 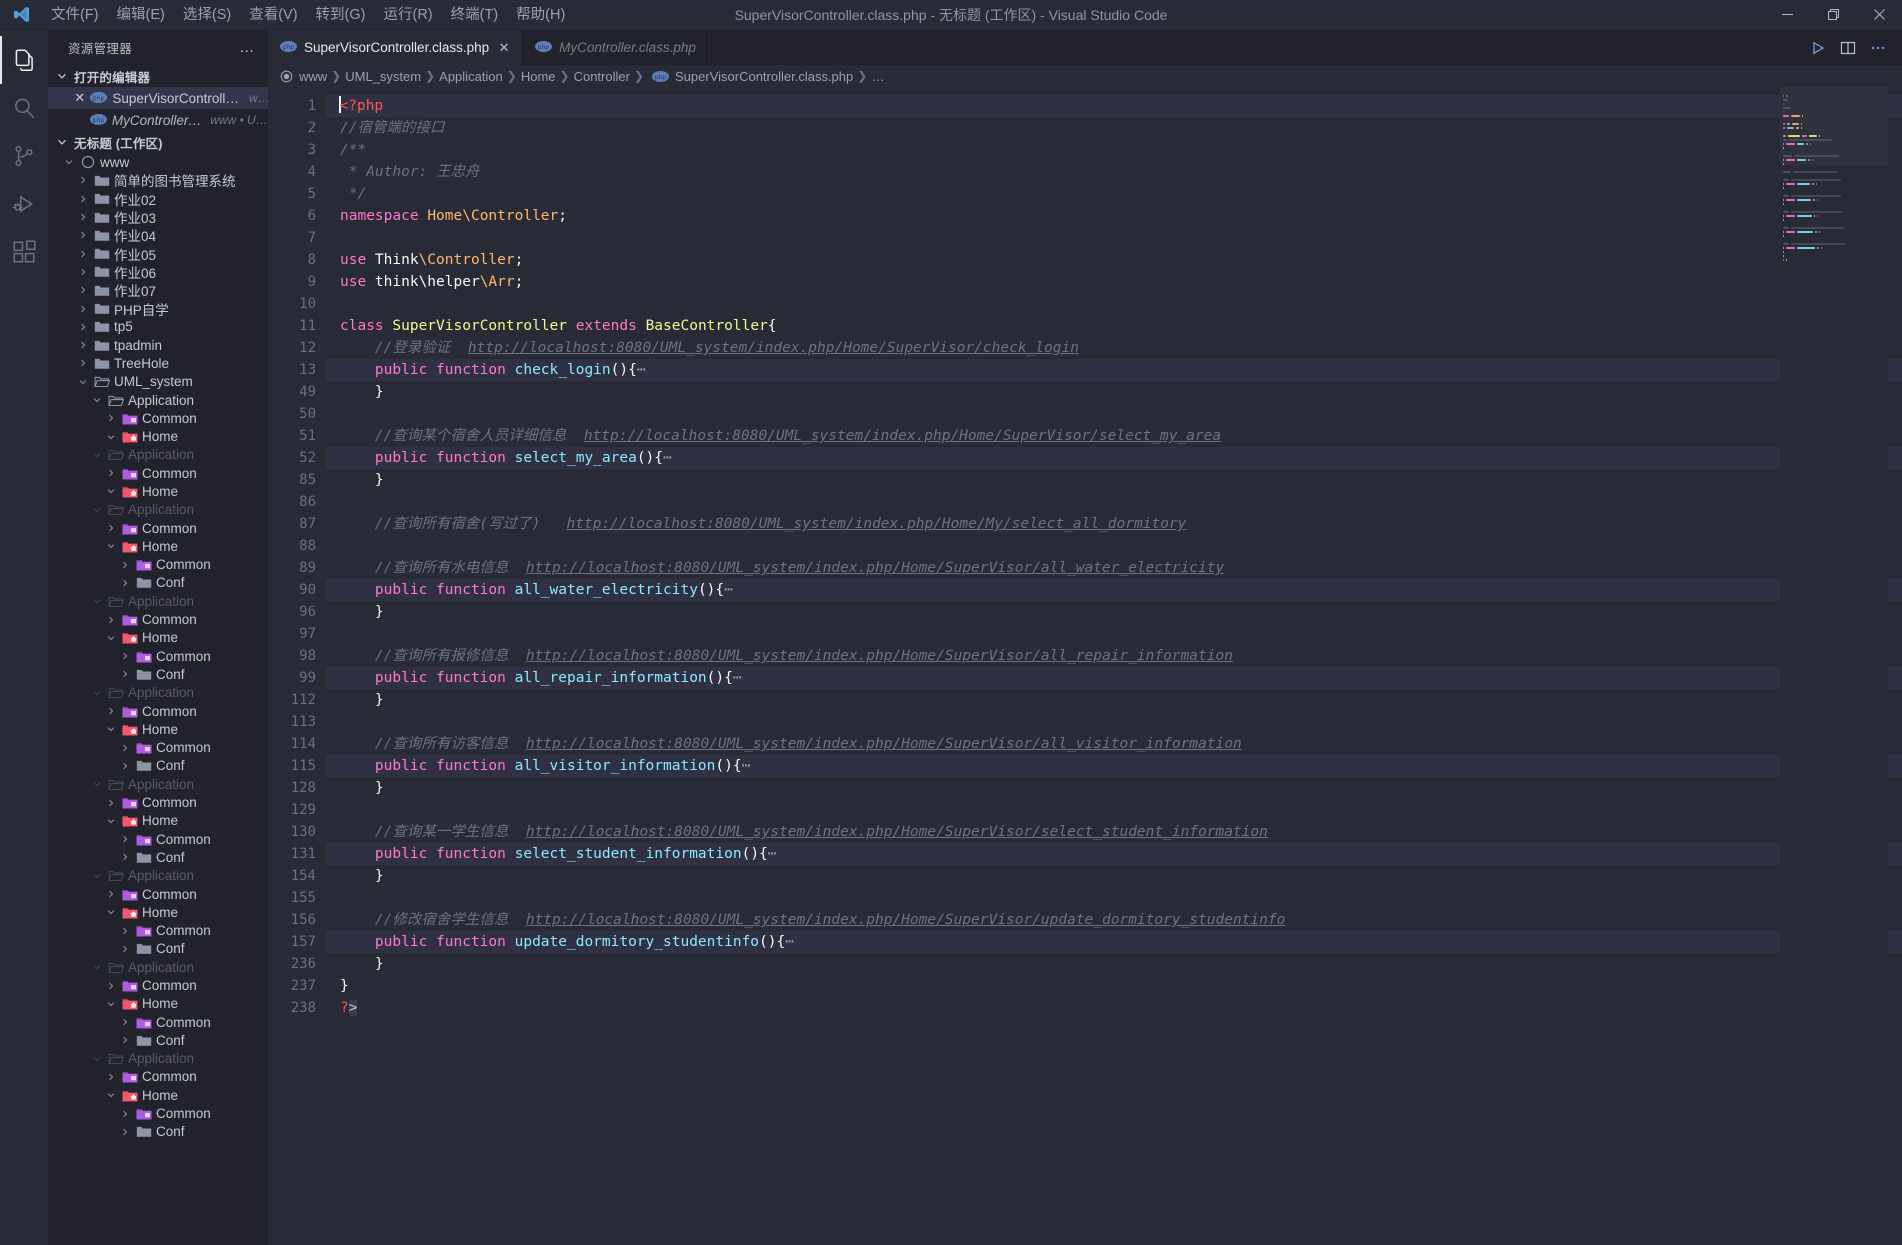 I want to click on code-line: <?php, so click(x=1114, y=106).